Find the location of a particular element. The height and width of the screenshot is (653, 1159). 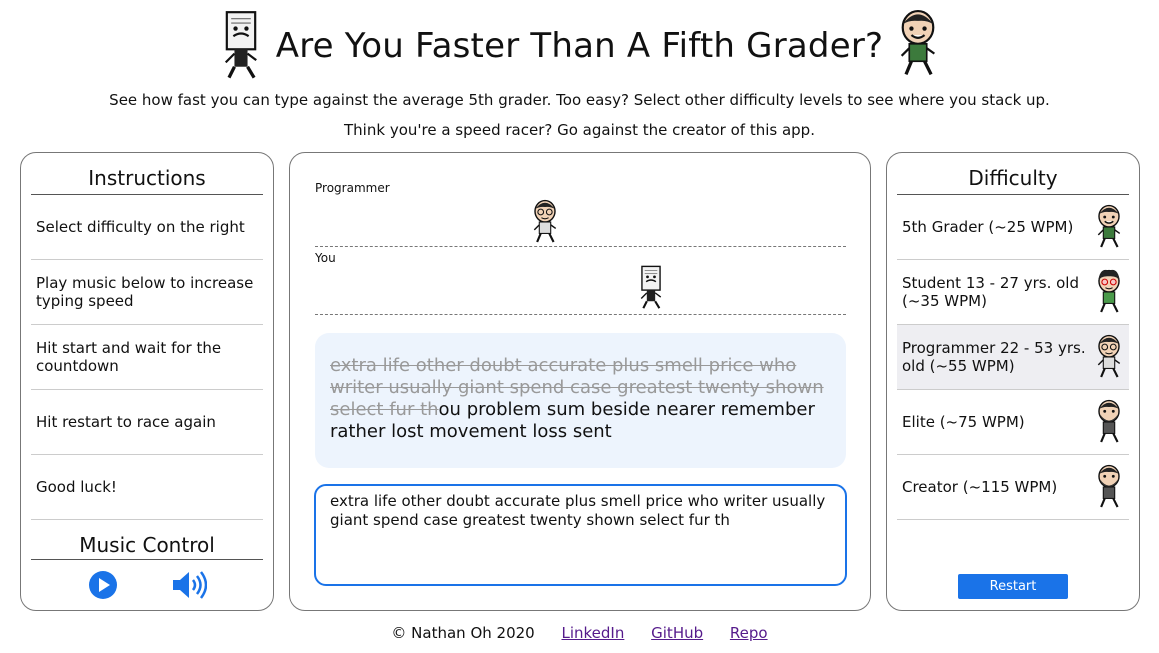

kid-mascot-icon is located at coordinates (918, 43).